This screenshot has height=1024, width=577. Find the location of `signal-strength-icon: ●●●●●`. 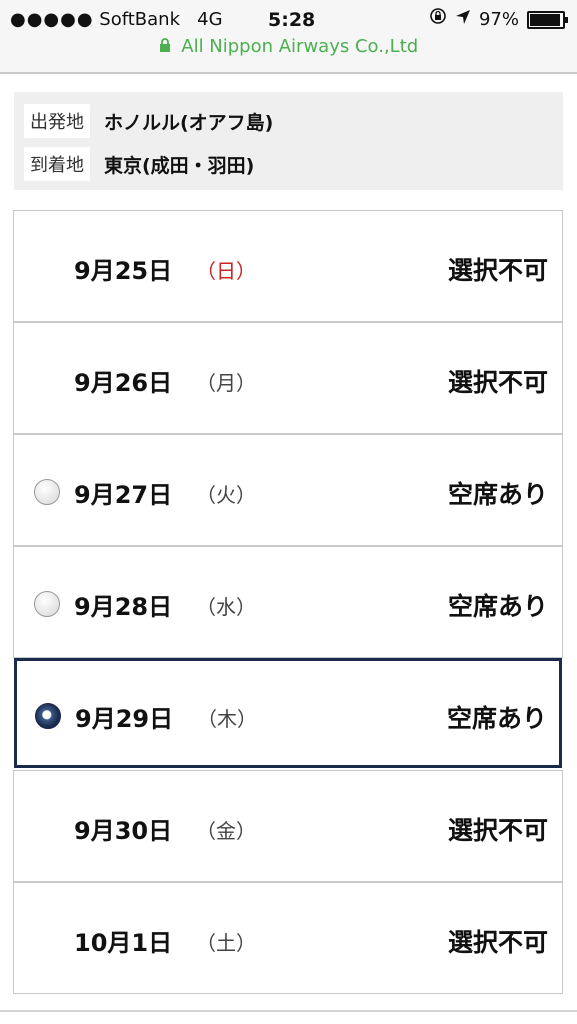

signal-strength-icon: ●●●●● is located at coordinates (52, 19).